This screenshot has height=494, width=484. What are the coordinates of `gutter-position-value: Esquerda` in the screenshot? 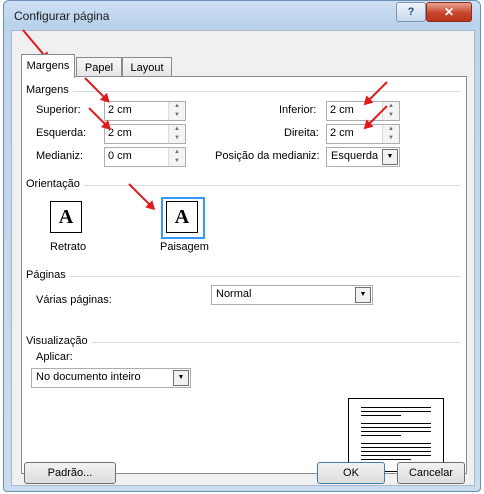 It's located at (355, 156).